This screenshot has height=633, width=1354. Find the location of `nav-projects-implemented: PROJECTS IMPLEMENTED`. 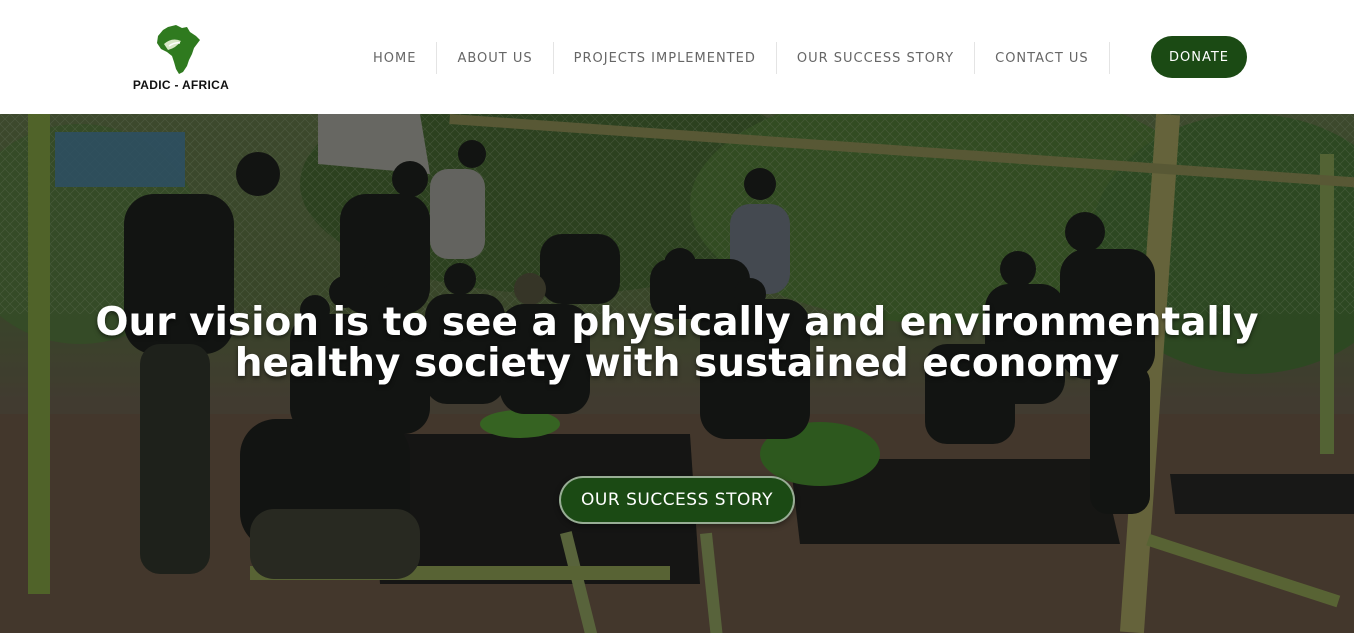

nav-projects-implemented: PROJECTS IMPLEMENTED is located at coordinates (665, 58).